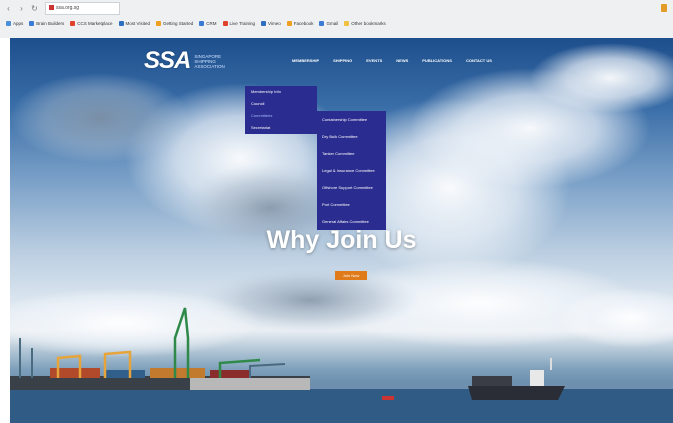 The width and height of the screenshot is (673, 423). Describe the element at coordinates (242, 23) in the screenshot. I see `bookmark-label: Live Training` at that location.